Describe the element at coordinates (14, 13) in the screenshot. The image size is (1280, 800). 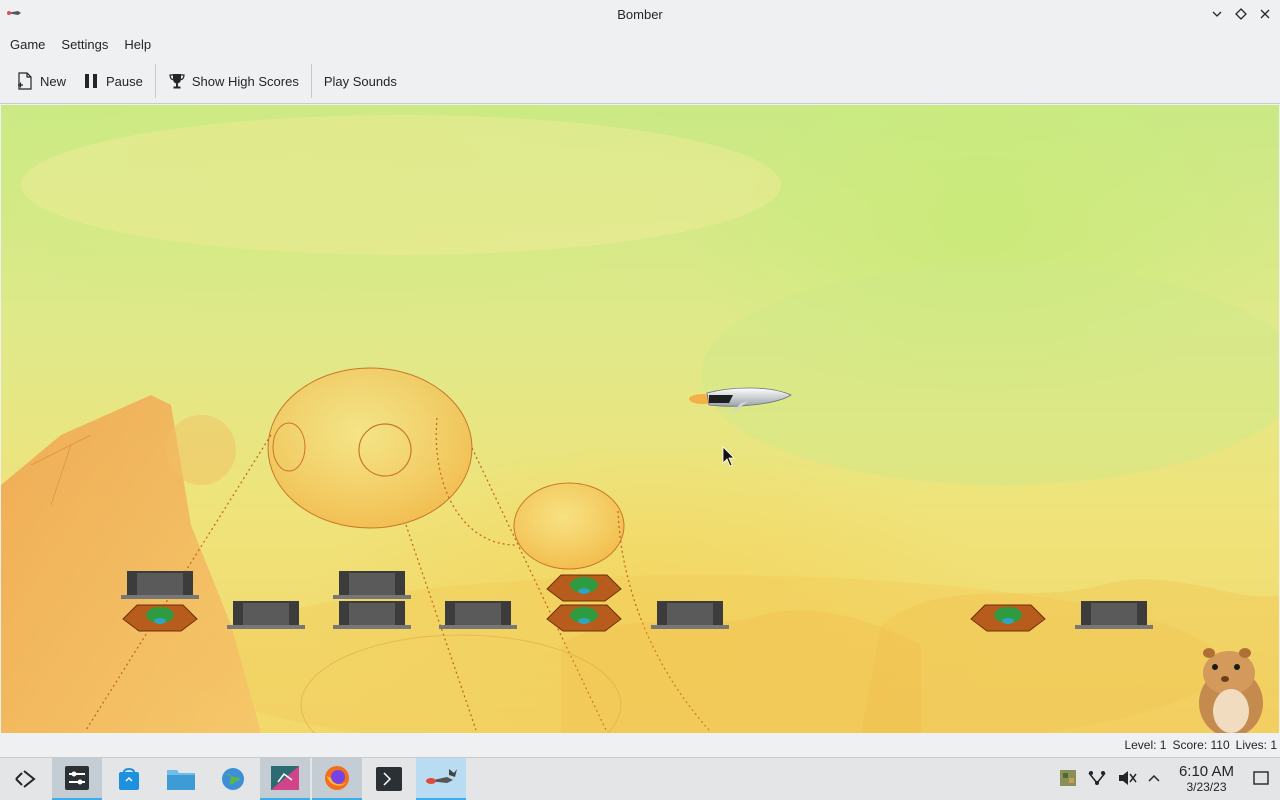
I see `bomber-app-icon` at that location.